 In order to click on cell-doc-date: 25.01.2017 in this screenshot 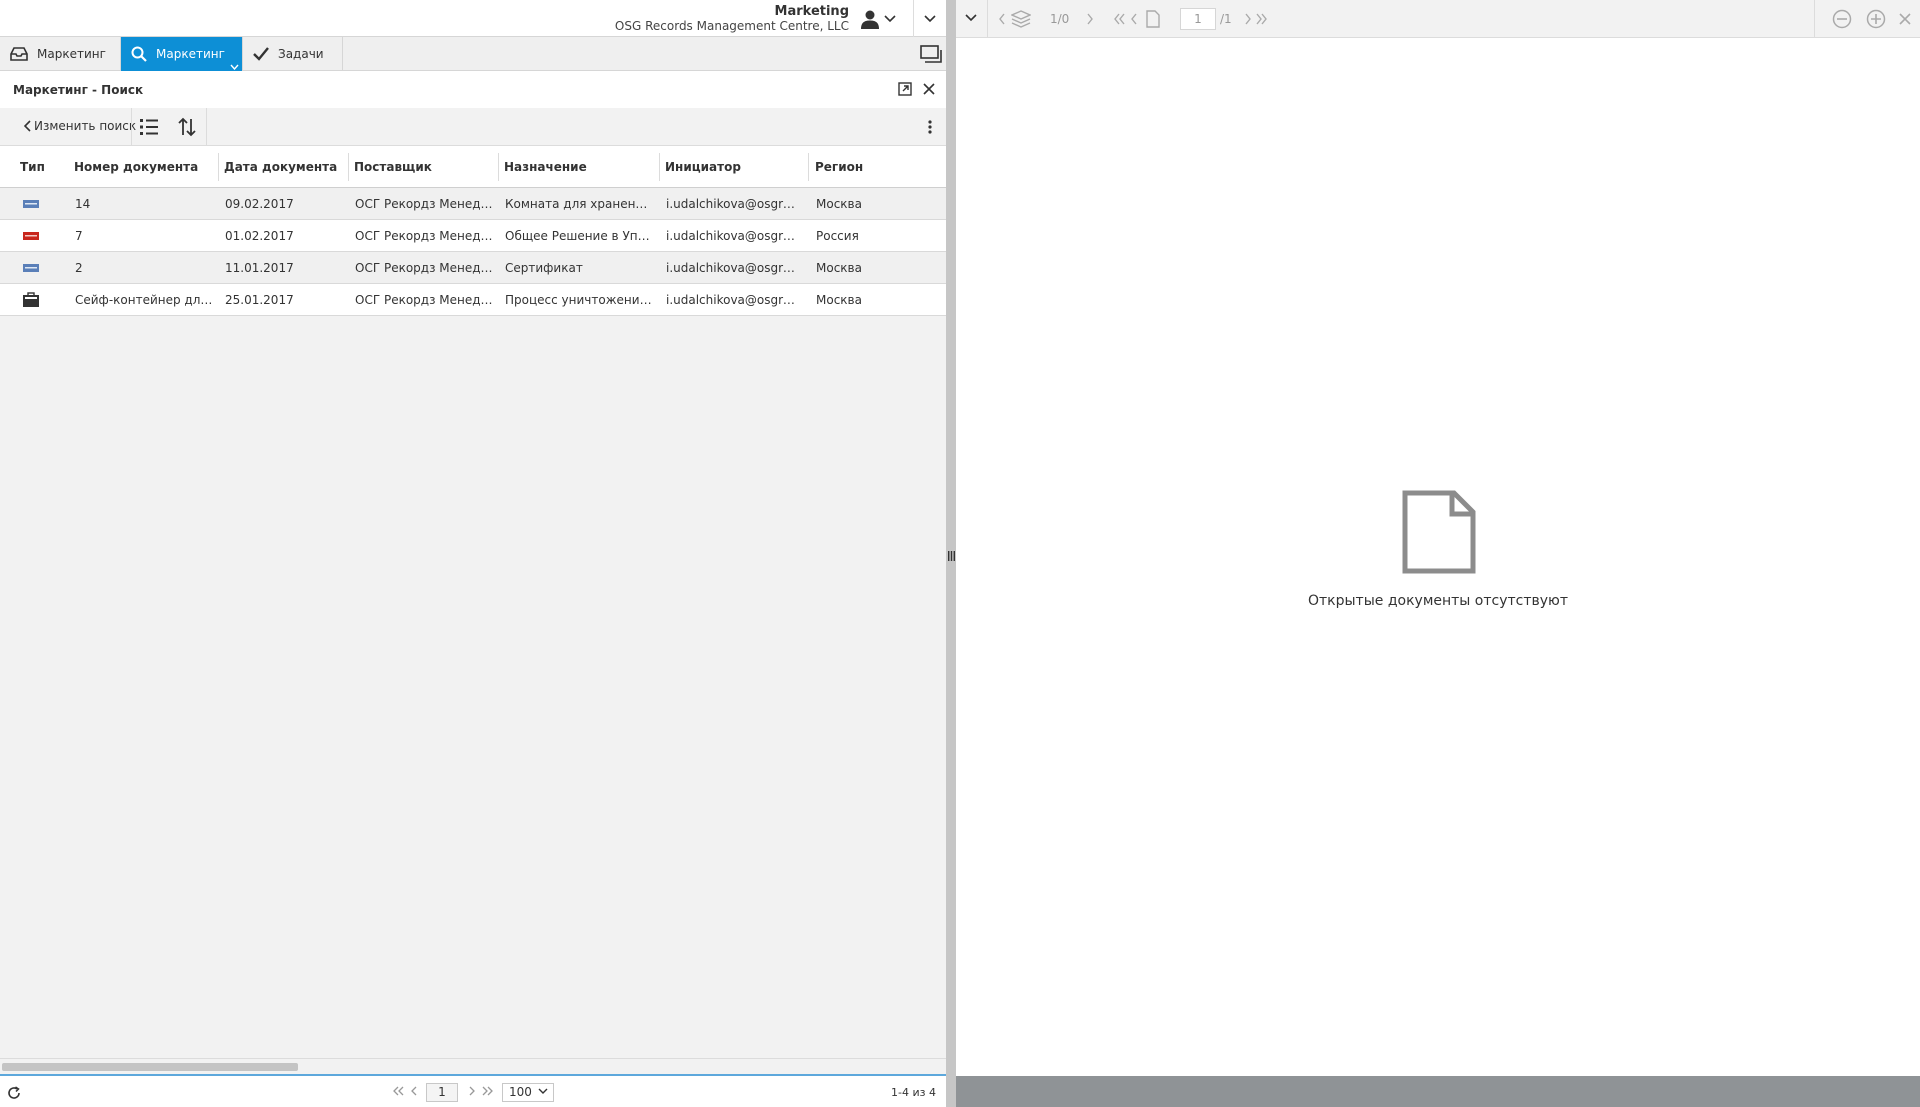, I will do `click(259, 300)`.